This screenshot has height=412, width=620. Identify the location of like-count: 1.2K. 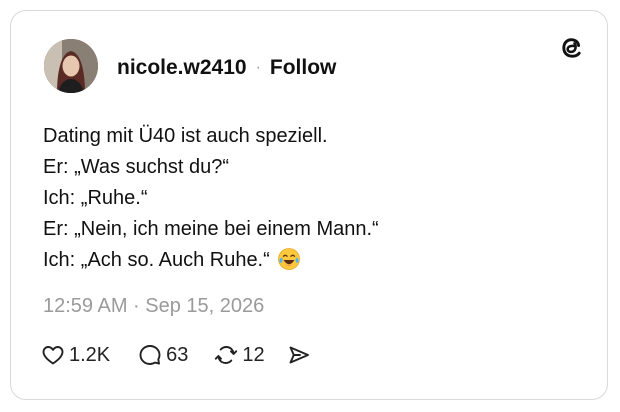
(90, 354).